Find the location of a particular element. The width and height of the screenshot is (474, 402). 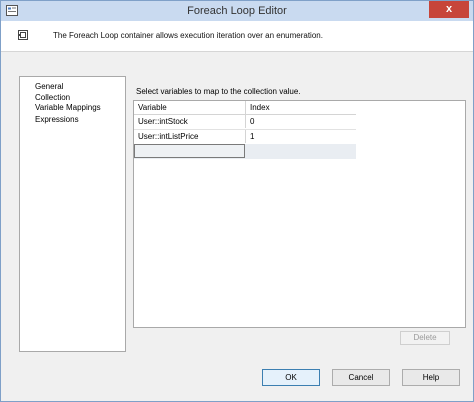

close-icon: x is located at coordinates (449, 9).